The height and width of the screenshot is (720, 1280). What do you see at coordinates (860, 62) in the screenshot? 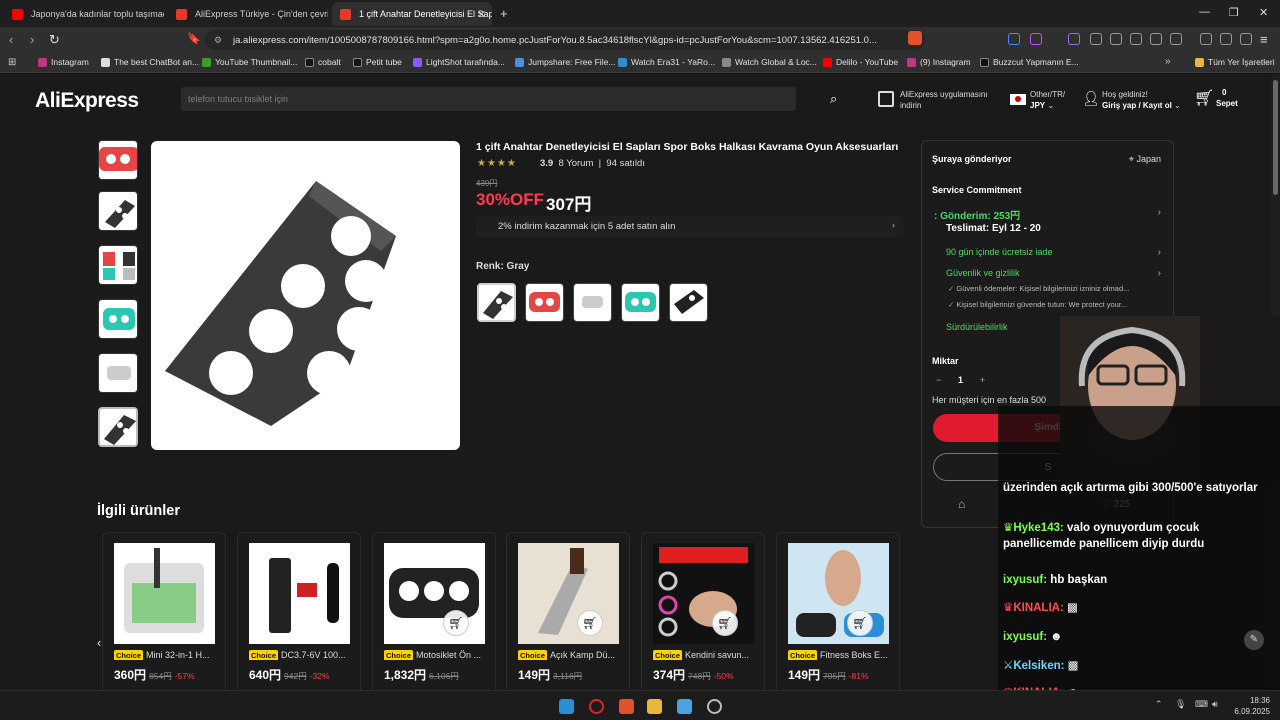
I see `bookmark-item: Delilo - YouTube` at bounding box center [860, 62].